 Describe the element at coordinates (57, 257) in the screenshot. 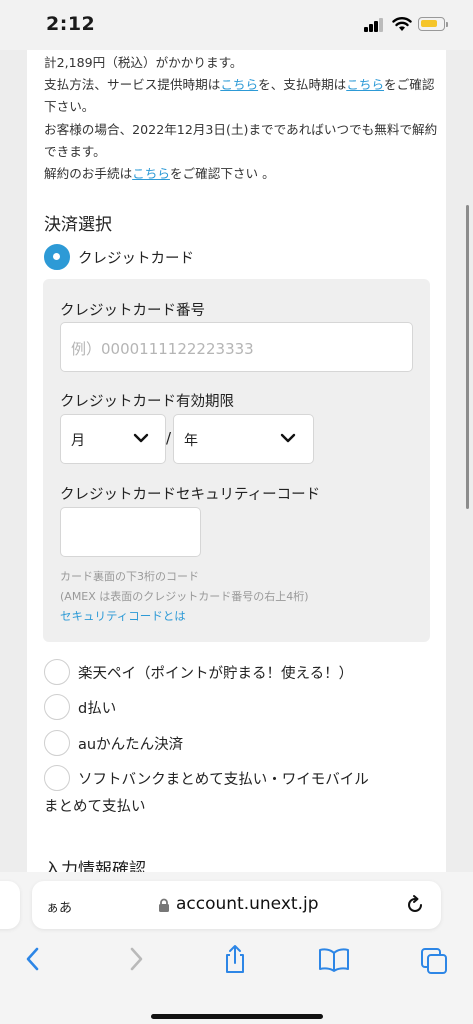

I see `credit-card-radio` at that location.